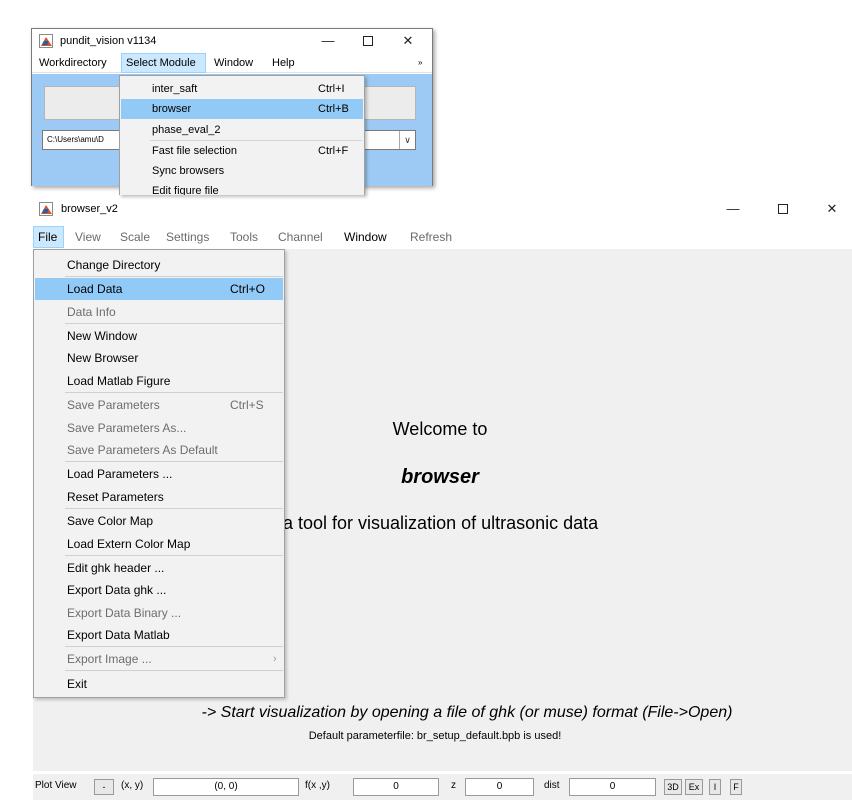 This screenshot has height=800, width=852. What do you see at coordinates (331, 89) in the screenshot?
I see `menu-item-shortcut: Ctrl+I` at bounding box center [331, 89].